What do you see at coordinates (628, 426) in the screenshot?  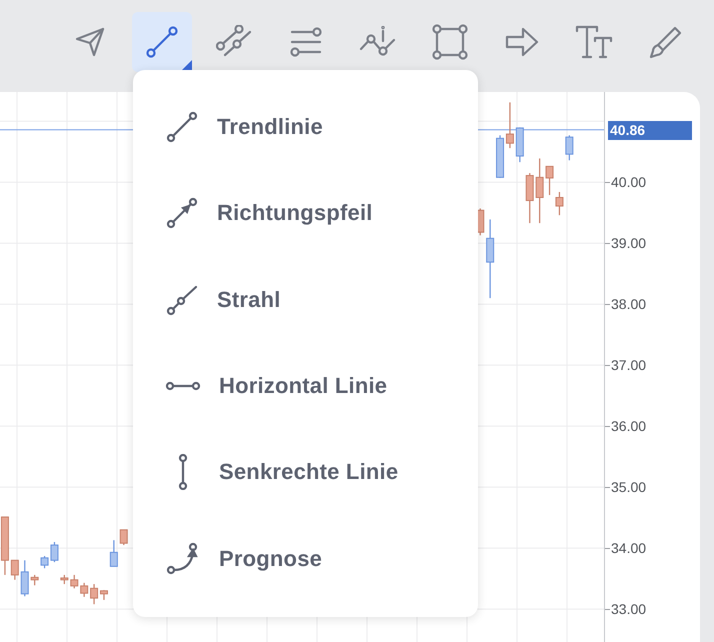 I see `price-axis-label: 36.00` at bounding box center [628, 426].